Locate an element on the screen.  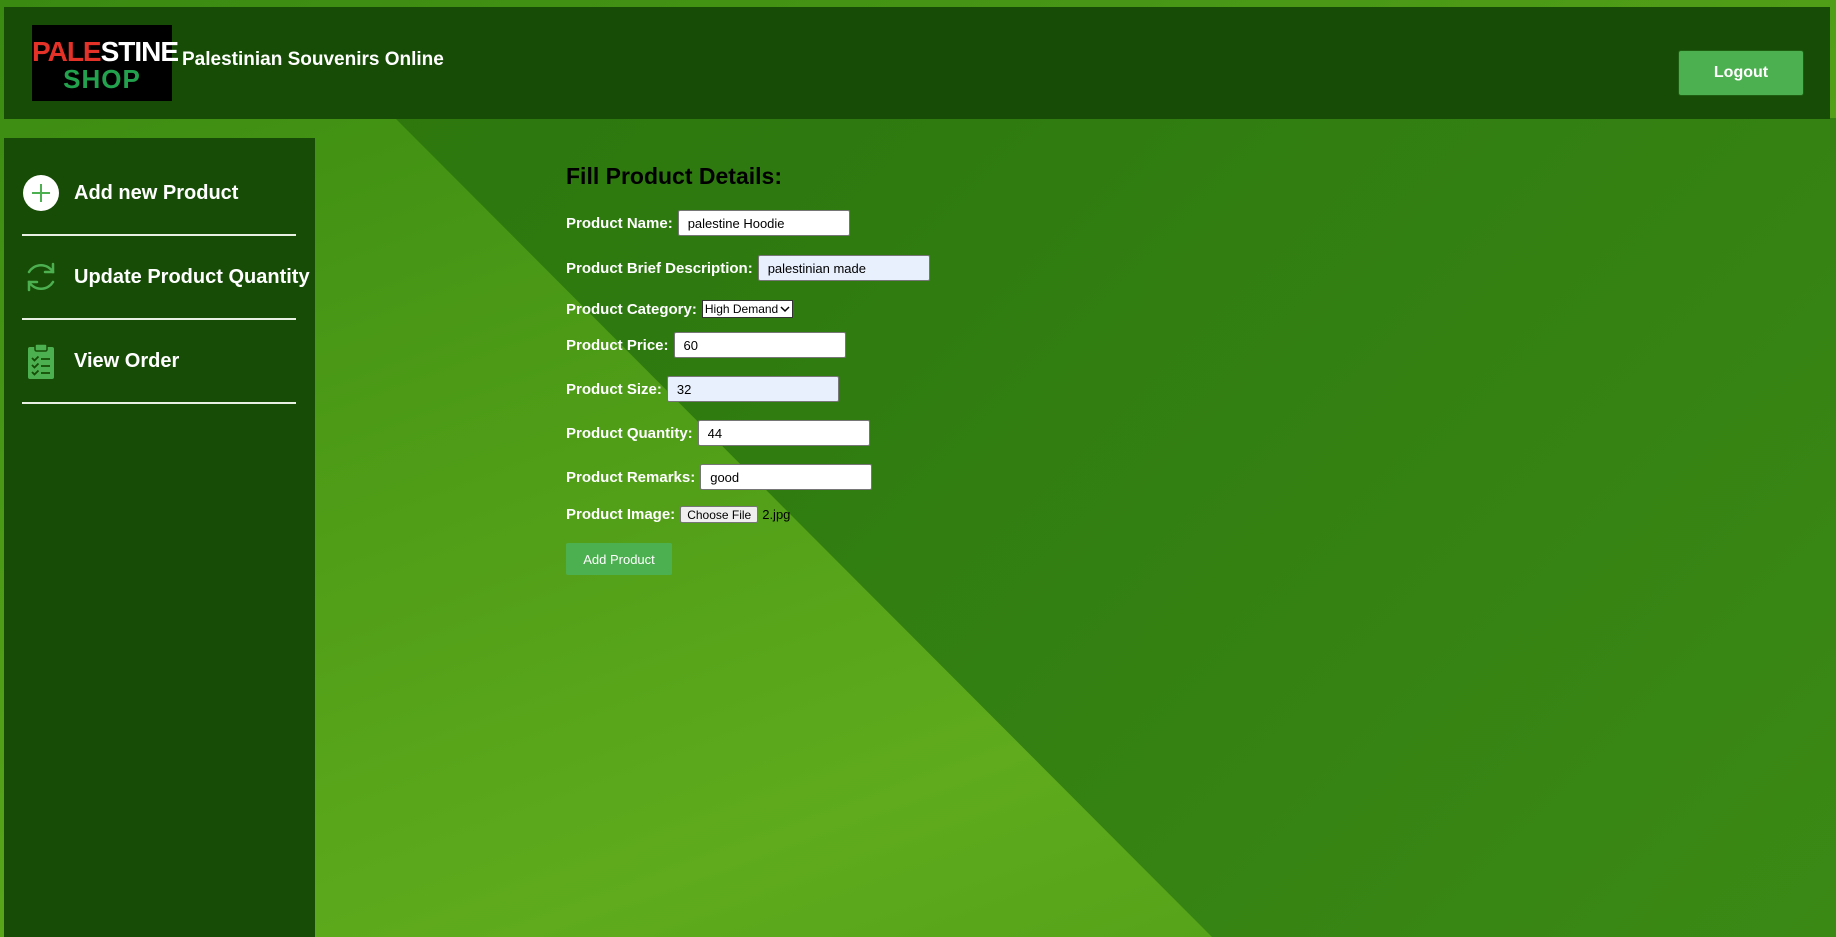
product-category-selected: High Demand is located at coordinates (741, 309).